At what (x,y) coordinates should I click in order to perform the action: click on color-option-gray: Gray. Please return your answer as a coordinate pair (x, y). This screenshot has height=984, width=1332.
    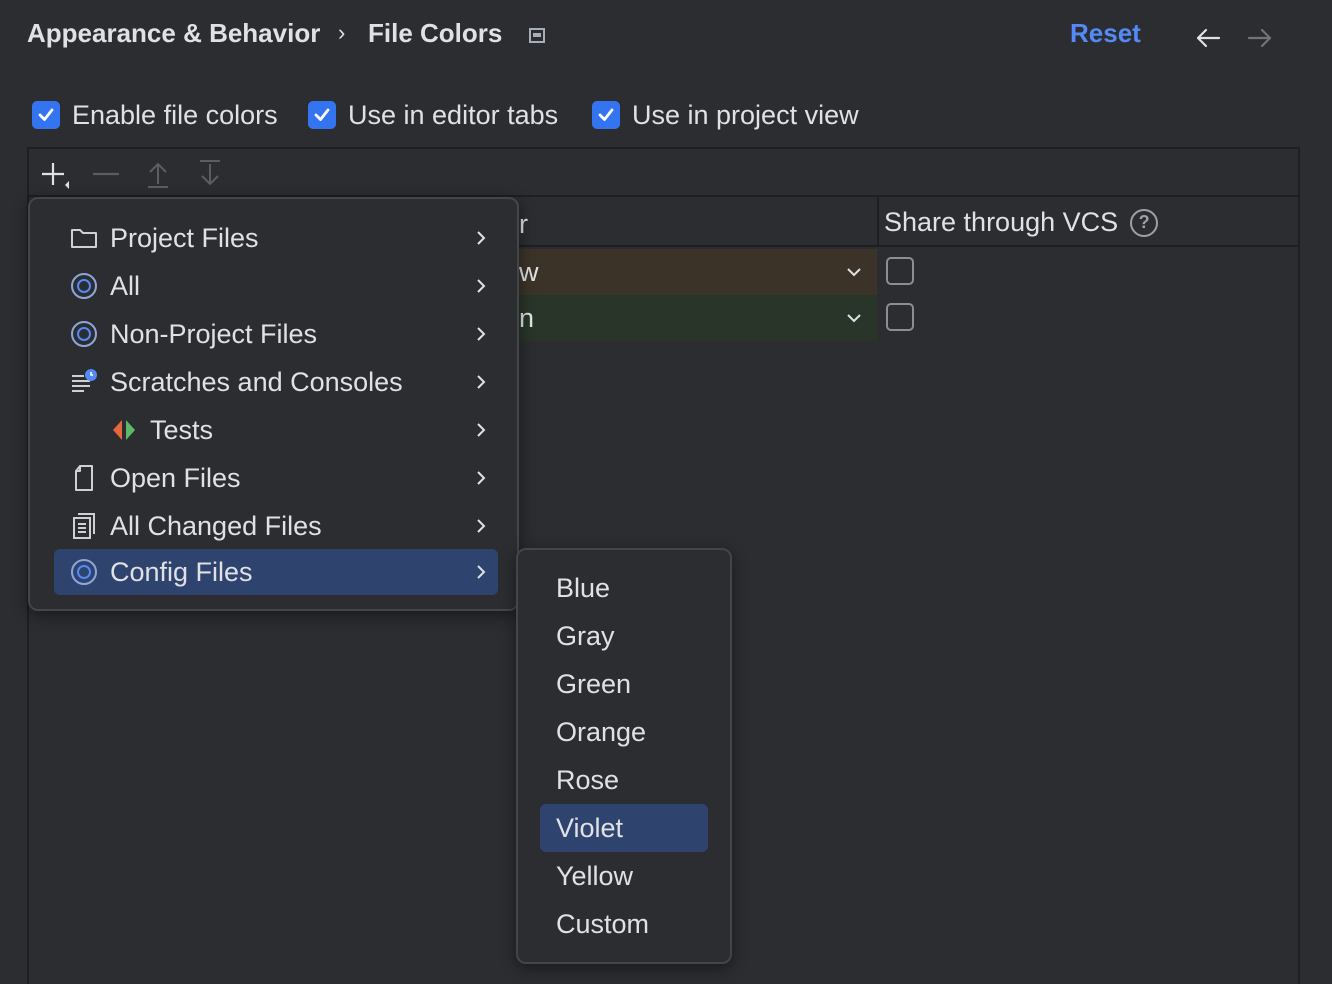
    Looking at the image, I should click on (624, 636).